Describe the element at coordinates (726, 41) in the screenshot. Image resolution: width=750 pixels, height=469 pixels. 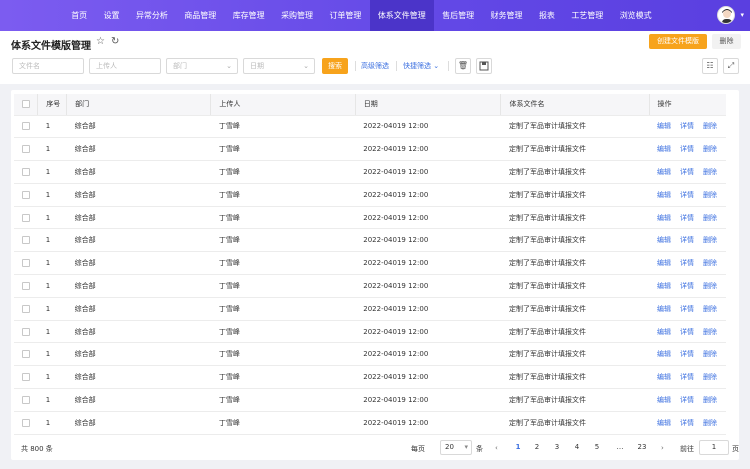
I see `delete-button: 删除` at that location.